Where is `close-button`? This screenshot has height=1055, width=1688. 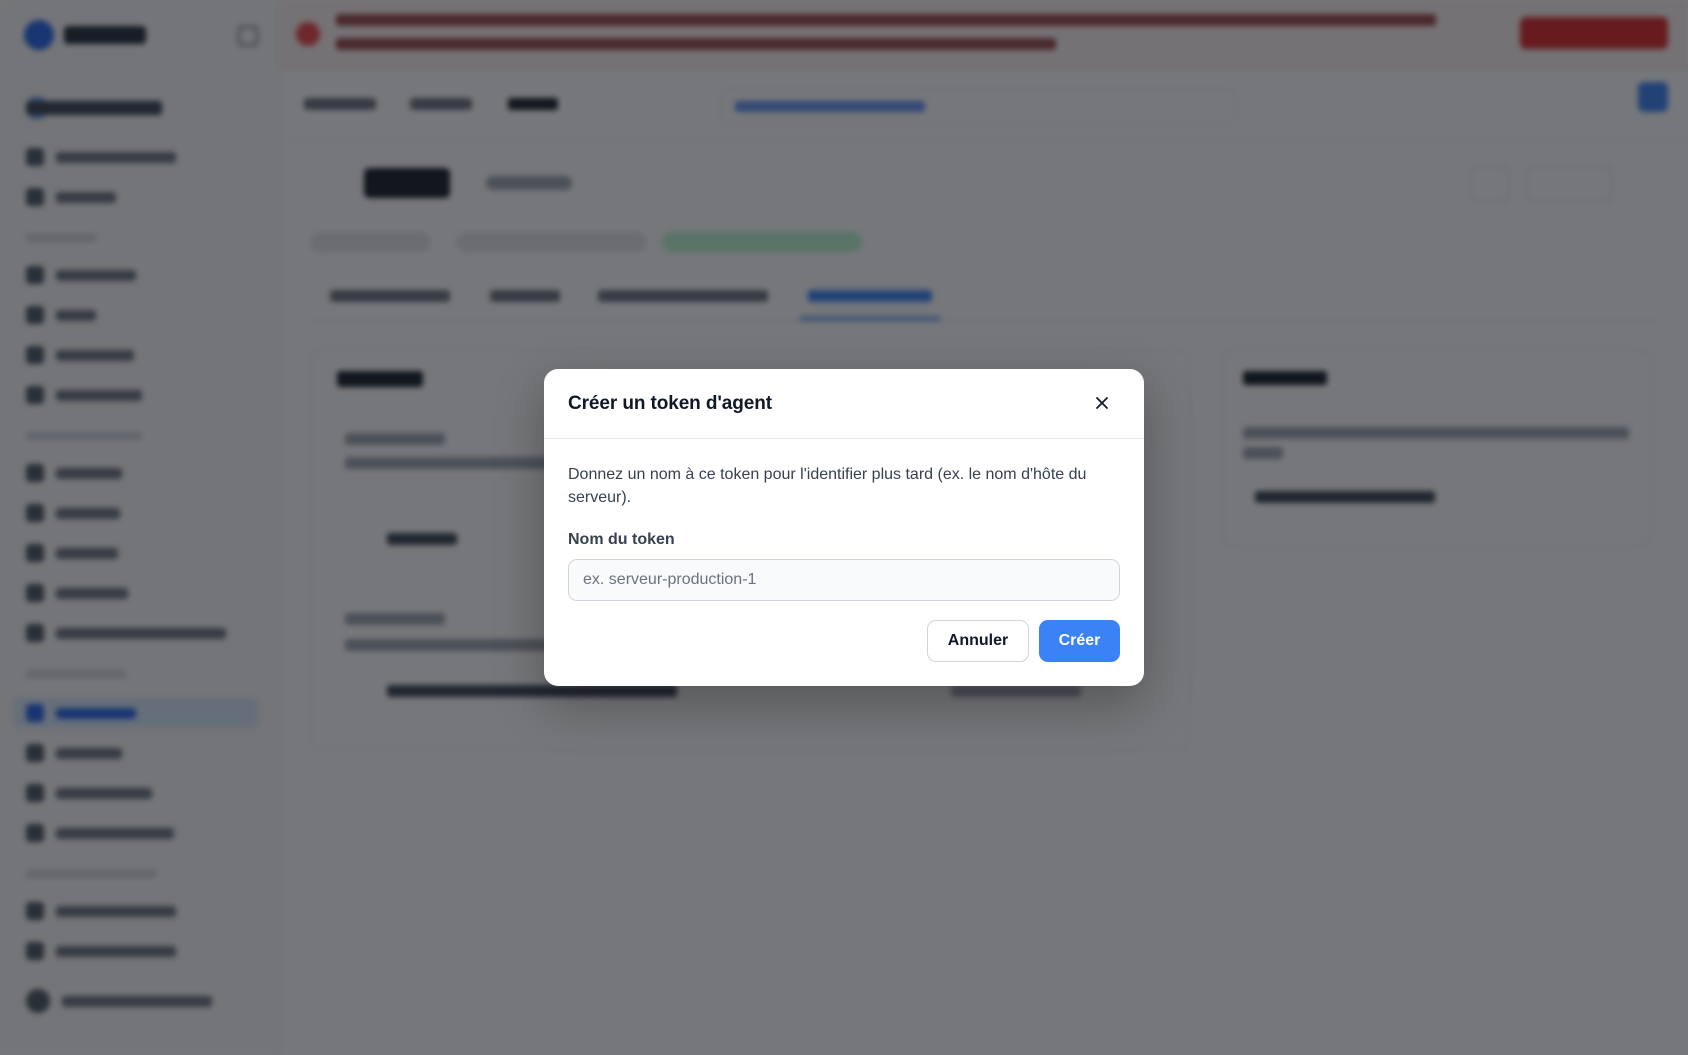 close-button is located at coordinates (1102, 405).